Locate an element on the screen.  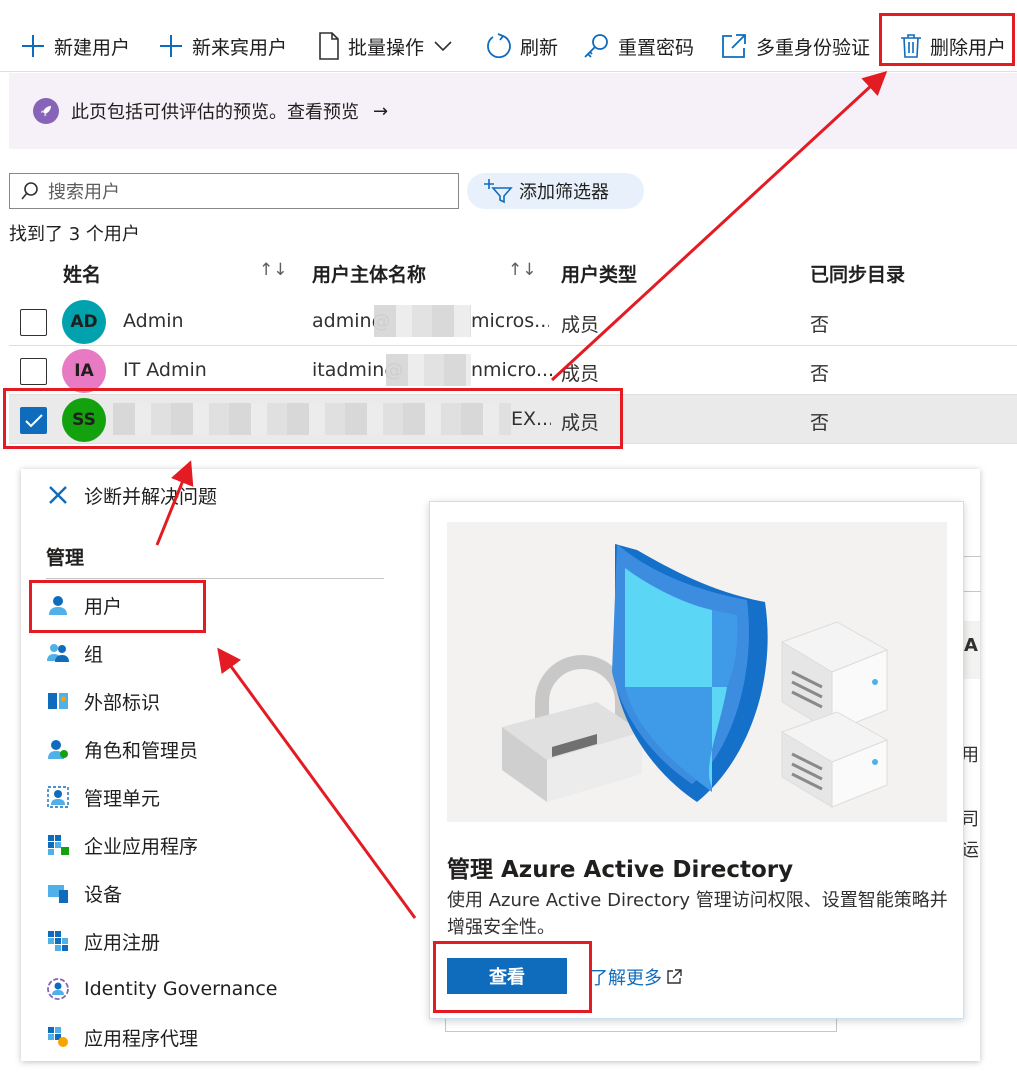
nav-item-label: 管理单元 is located at coordinates (122, 798).